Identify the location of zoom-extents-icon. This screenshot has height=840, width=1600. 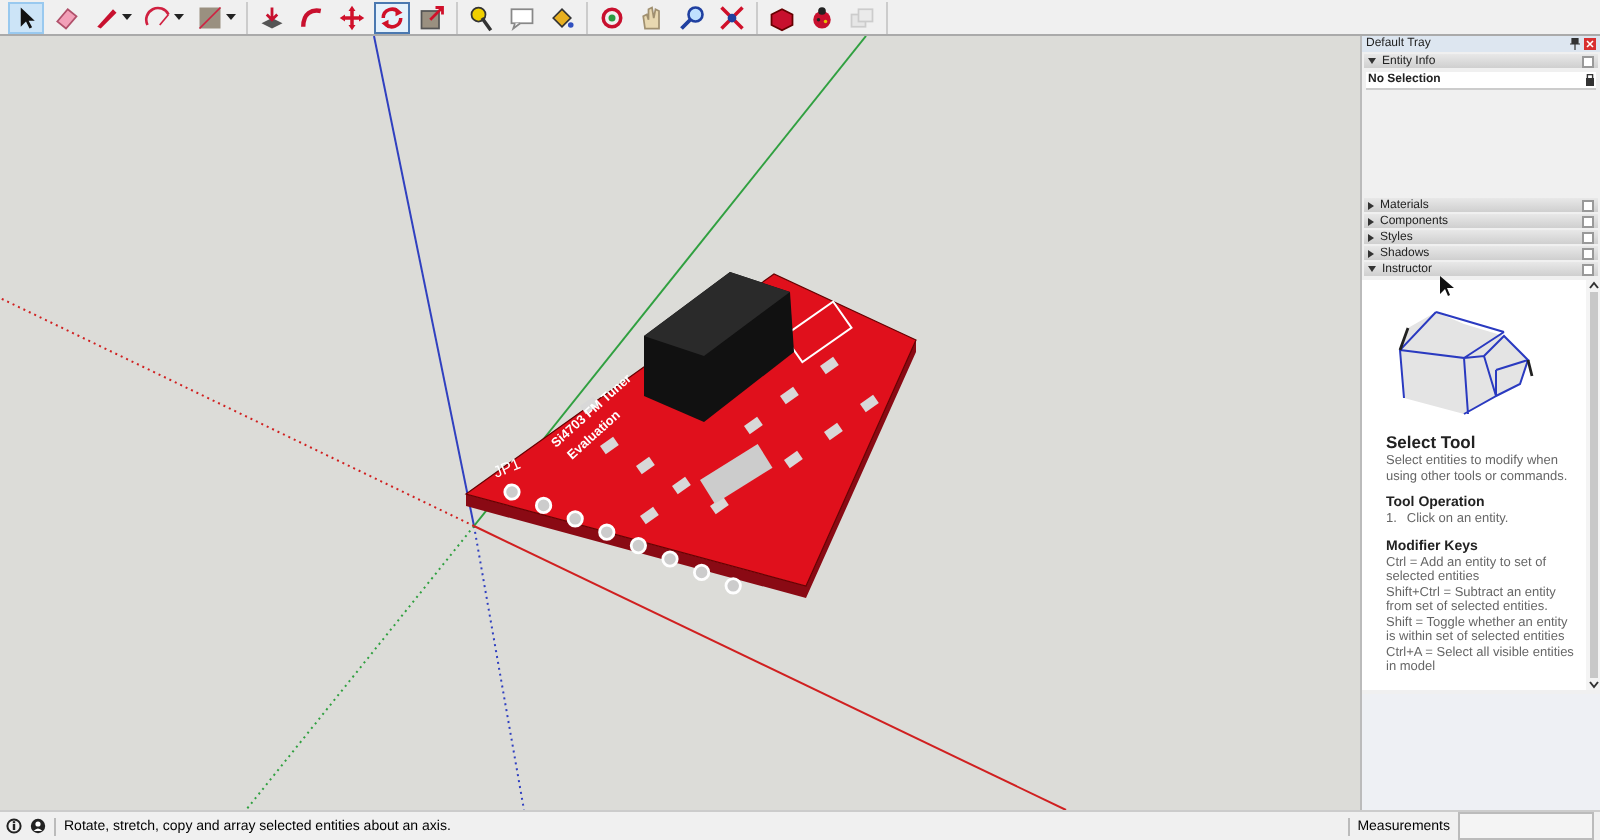
(732, 17).